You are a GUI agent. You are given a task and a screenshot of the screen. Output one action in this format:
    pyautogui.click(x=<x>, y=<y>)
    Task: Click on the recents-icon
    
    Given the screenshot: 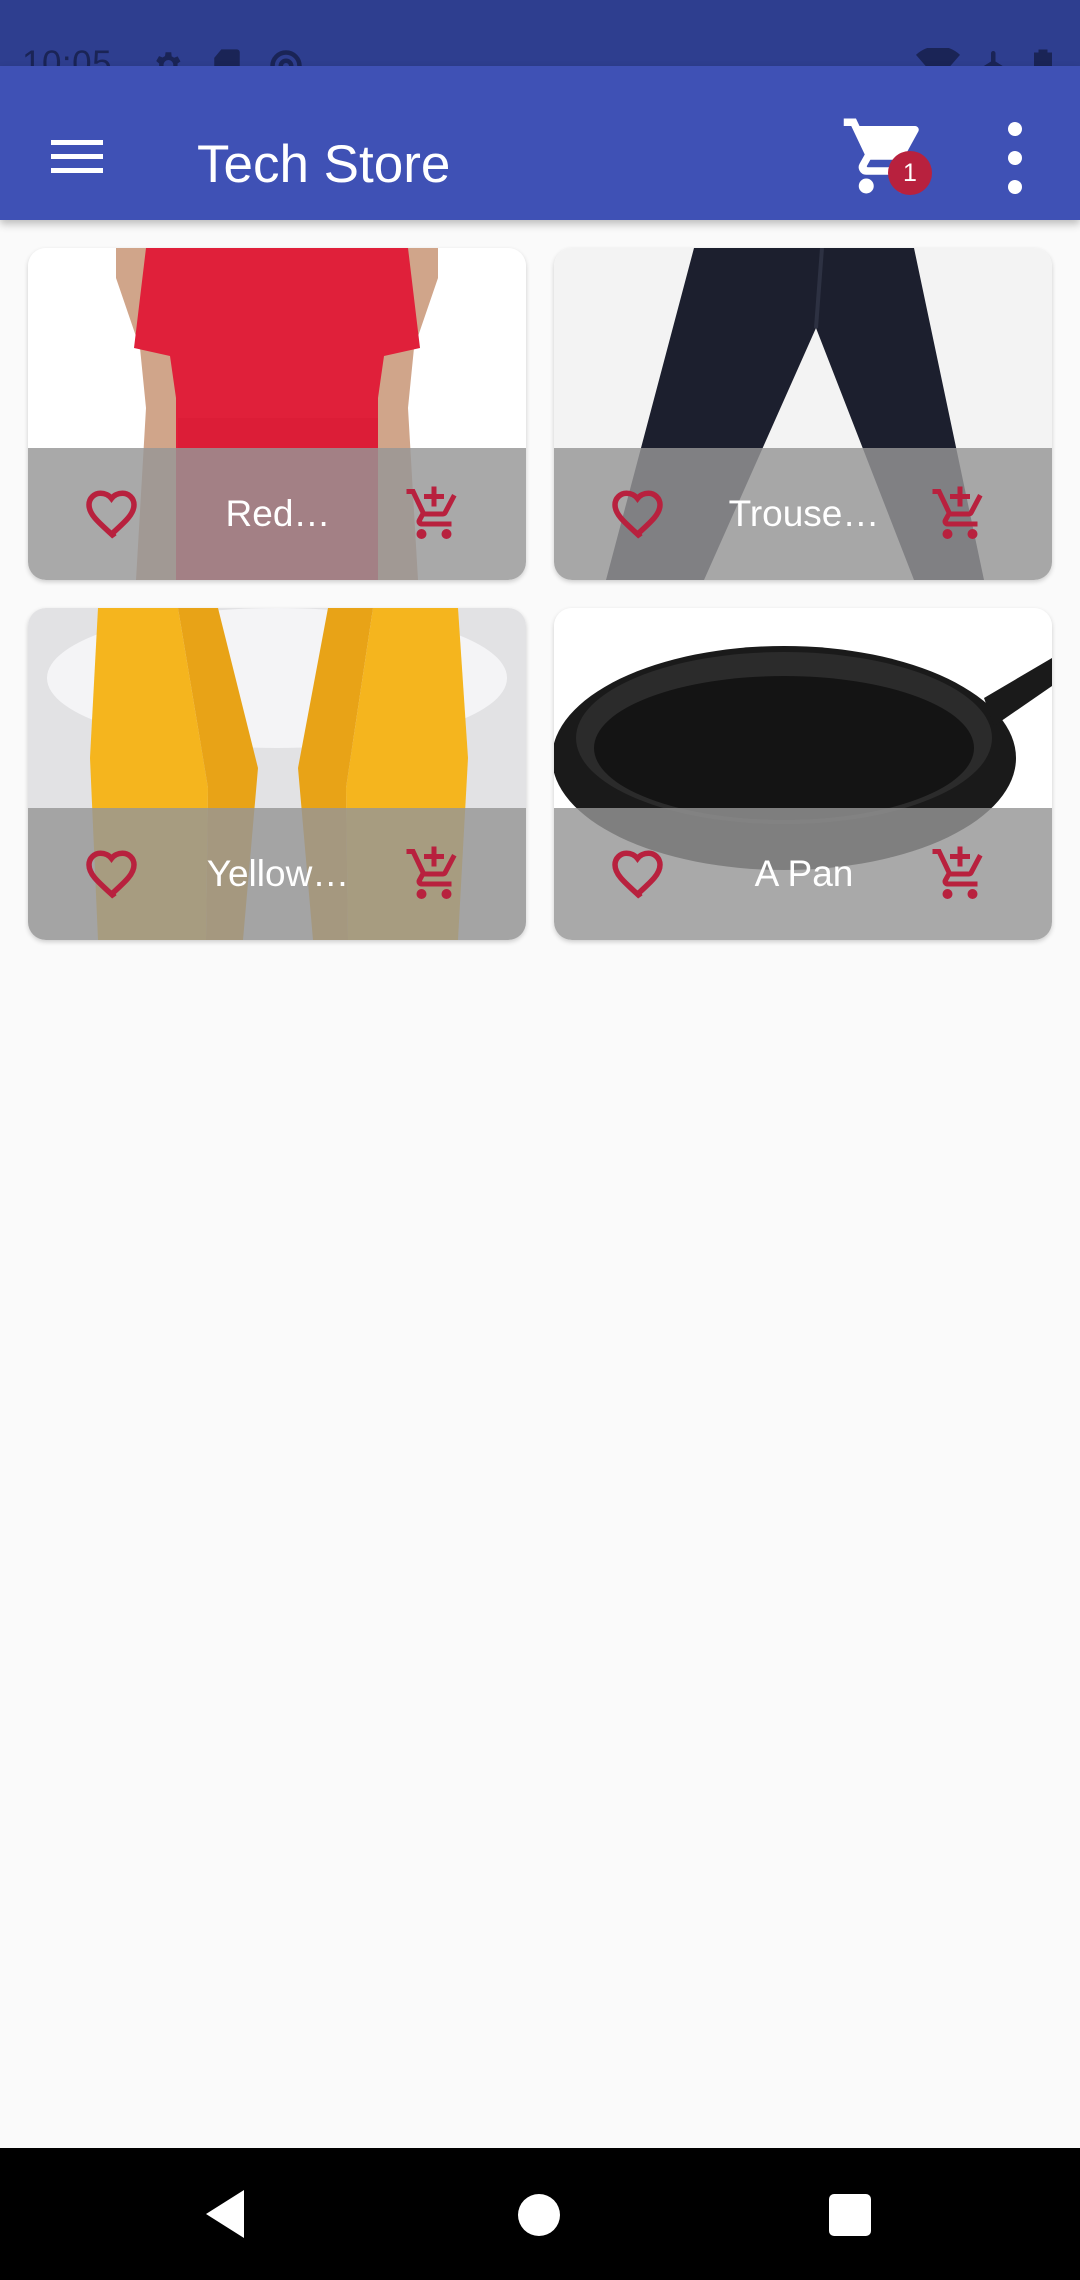 What is the action you would take?
    pyautogui.click(x=850, y=2215)
    